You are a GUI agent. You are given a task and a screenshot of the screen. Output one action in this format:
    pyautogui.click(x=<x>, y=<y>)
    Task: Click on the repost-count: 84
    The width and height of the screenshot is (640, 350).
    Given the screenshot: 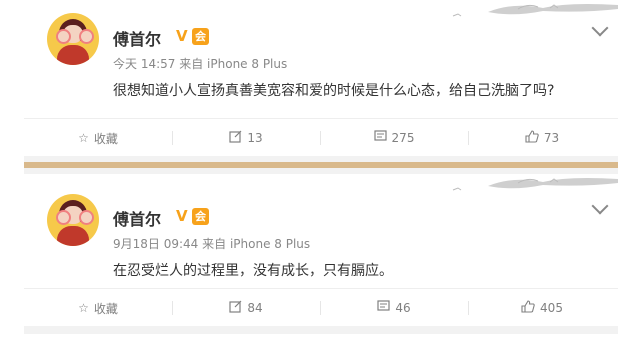 What is the action you would take?
    pyautogui.click(x=255, y=308)
    